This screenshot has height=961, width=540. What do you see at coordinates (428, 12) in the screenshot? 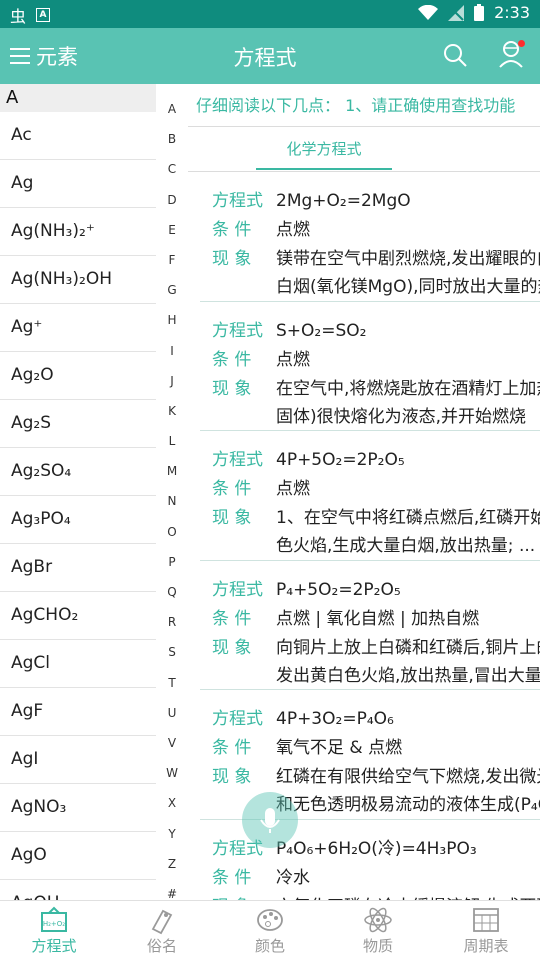
I see `wifi-icon` at bounding box center [428, 12].